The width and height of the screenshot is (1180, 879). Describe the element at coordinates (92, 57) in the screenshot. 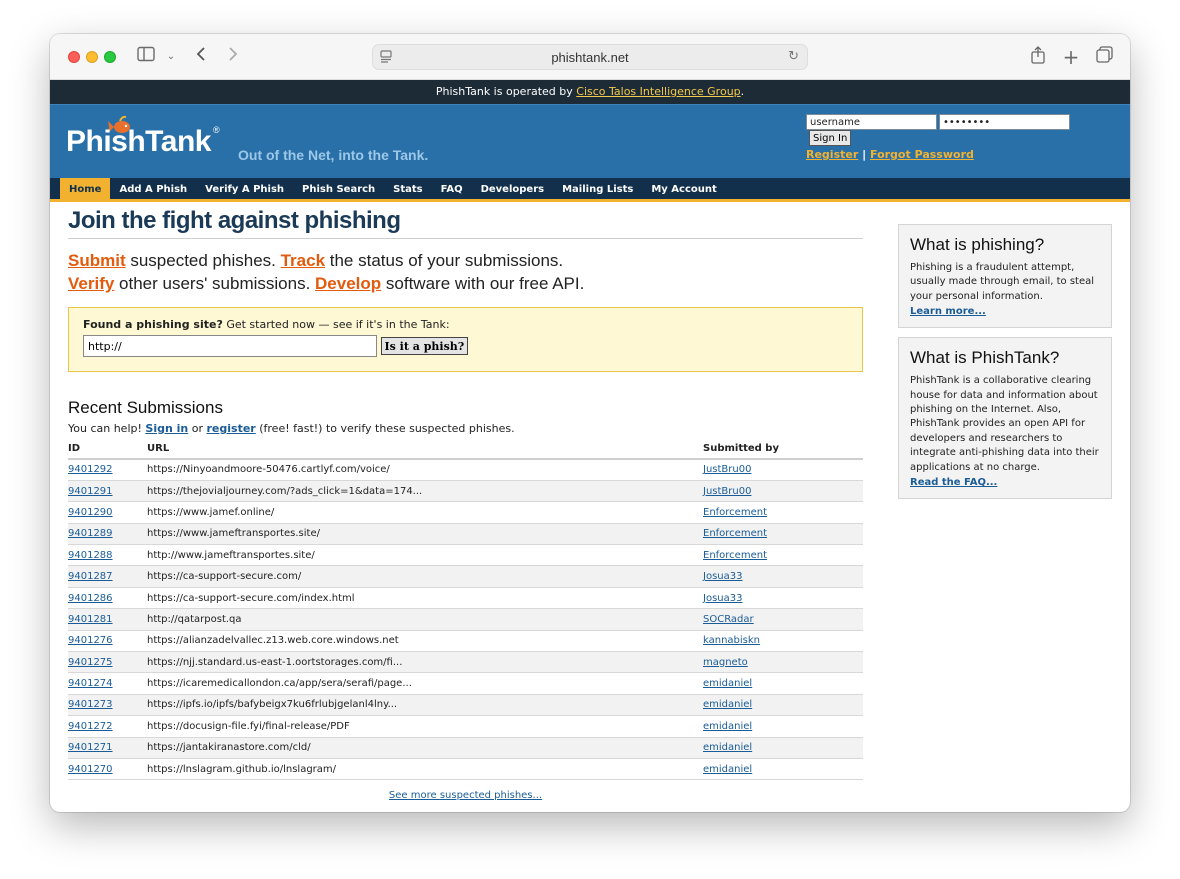

I see `minimize-window-button` at that location.